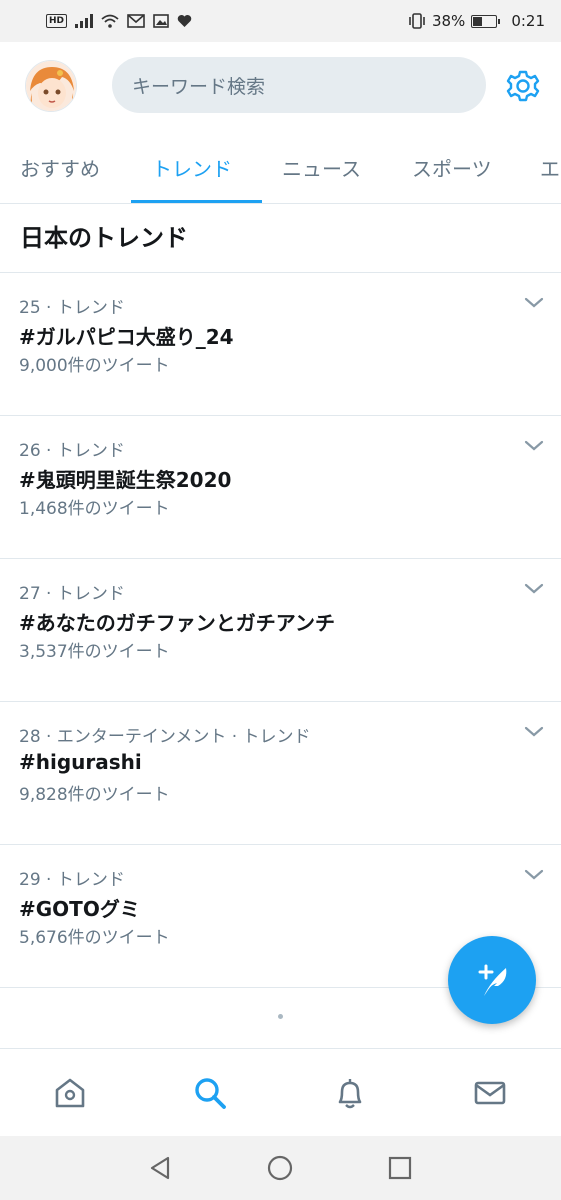  What do you see at coordinates (490, 1093) in the screenshot?
I see `messages-icon` at bounding box center [490, 1093].